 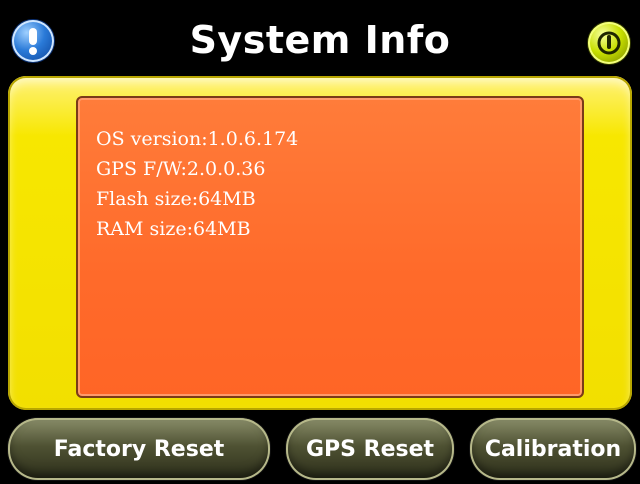 I want to click on os-version-text: OS version:1.0.6.174, so click(x=197, y=139).